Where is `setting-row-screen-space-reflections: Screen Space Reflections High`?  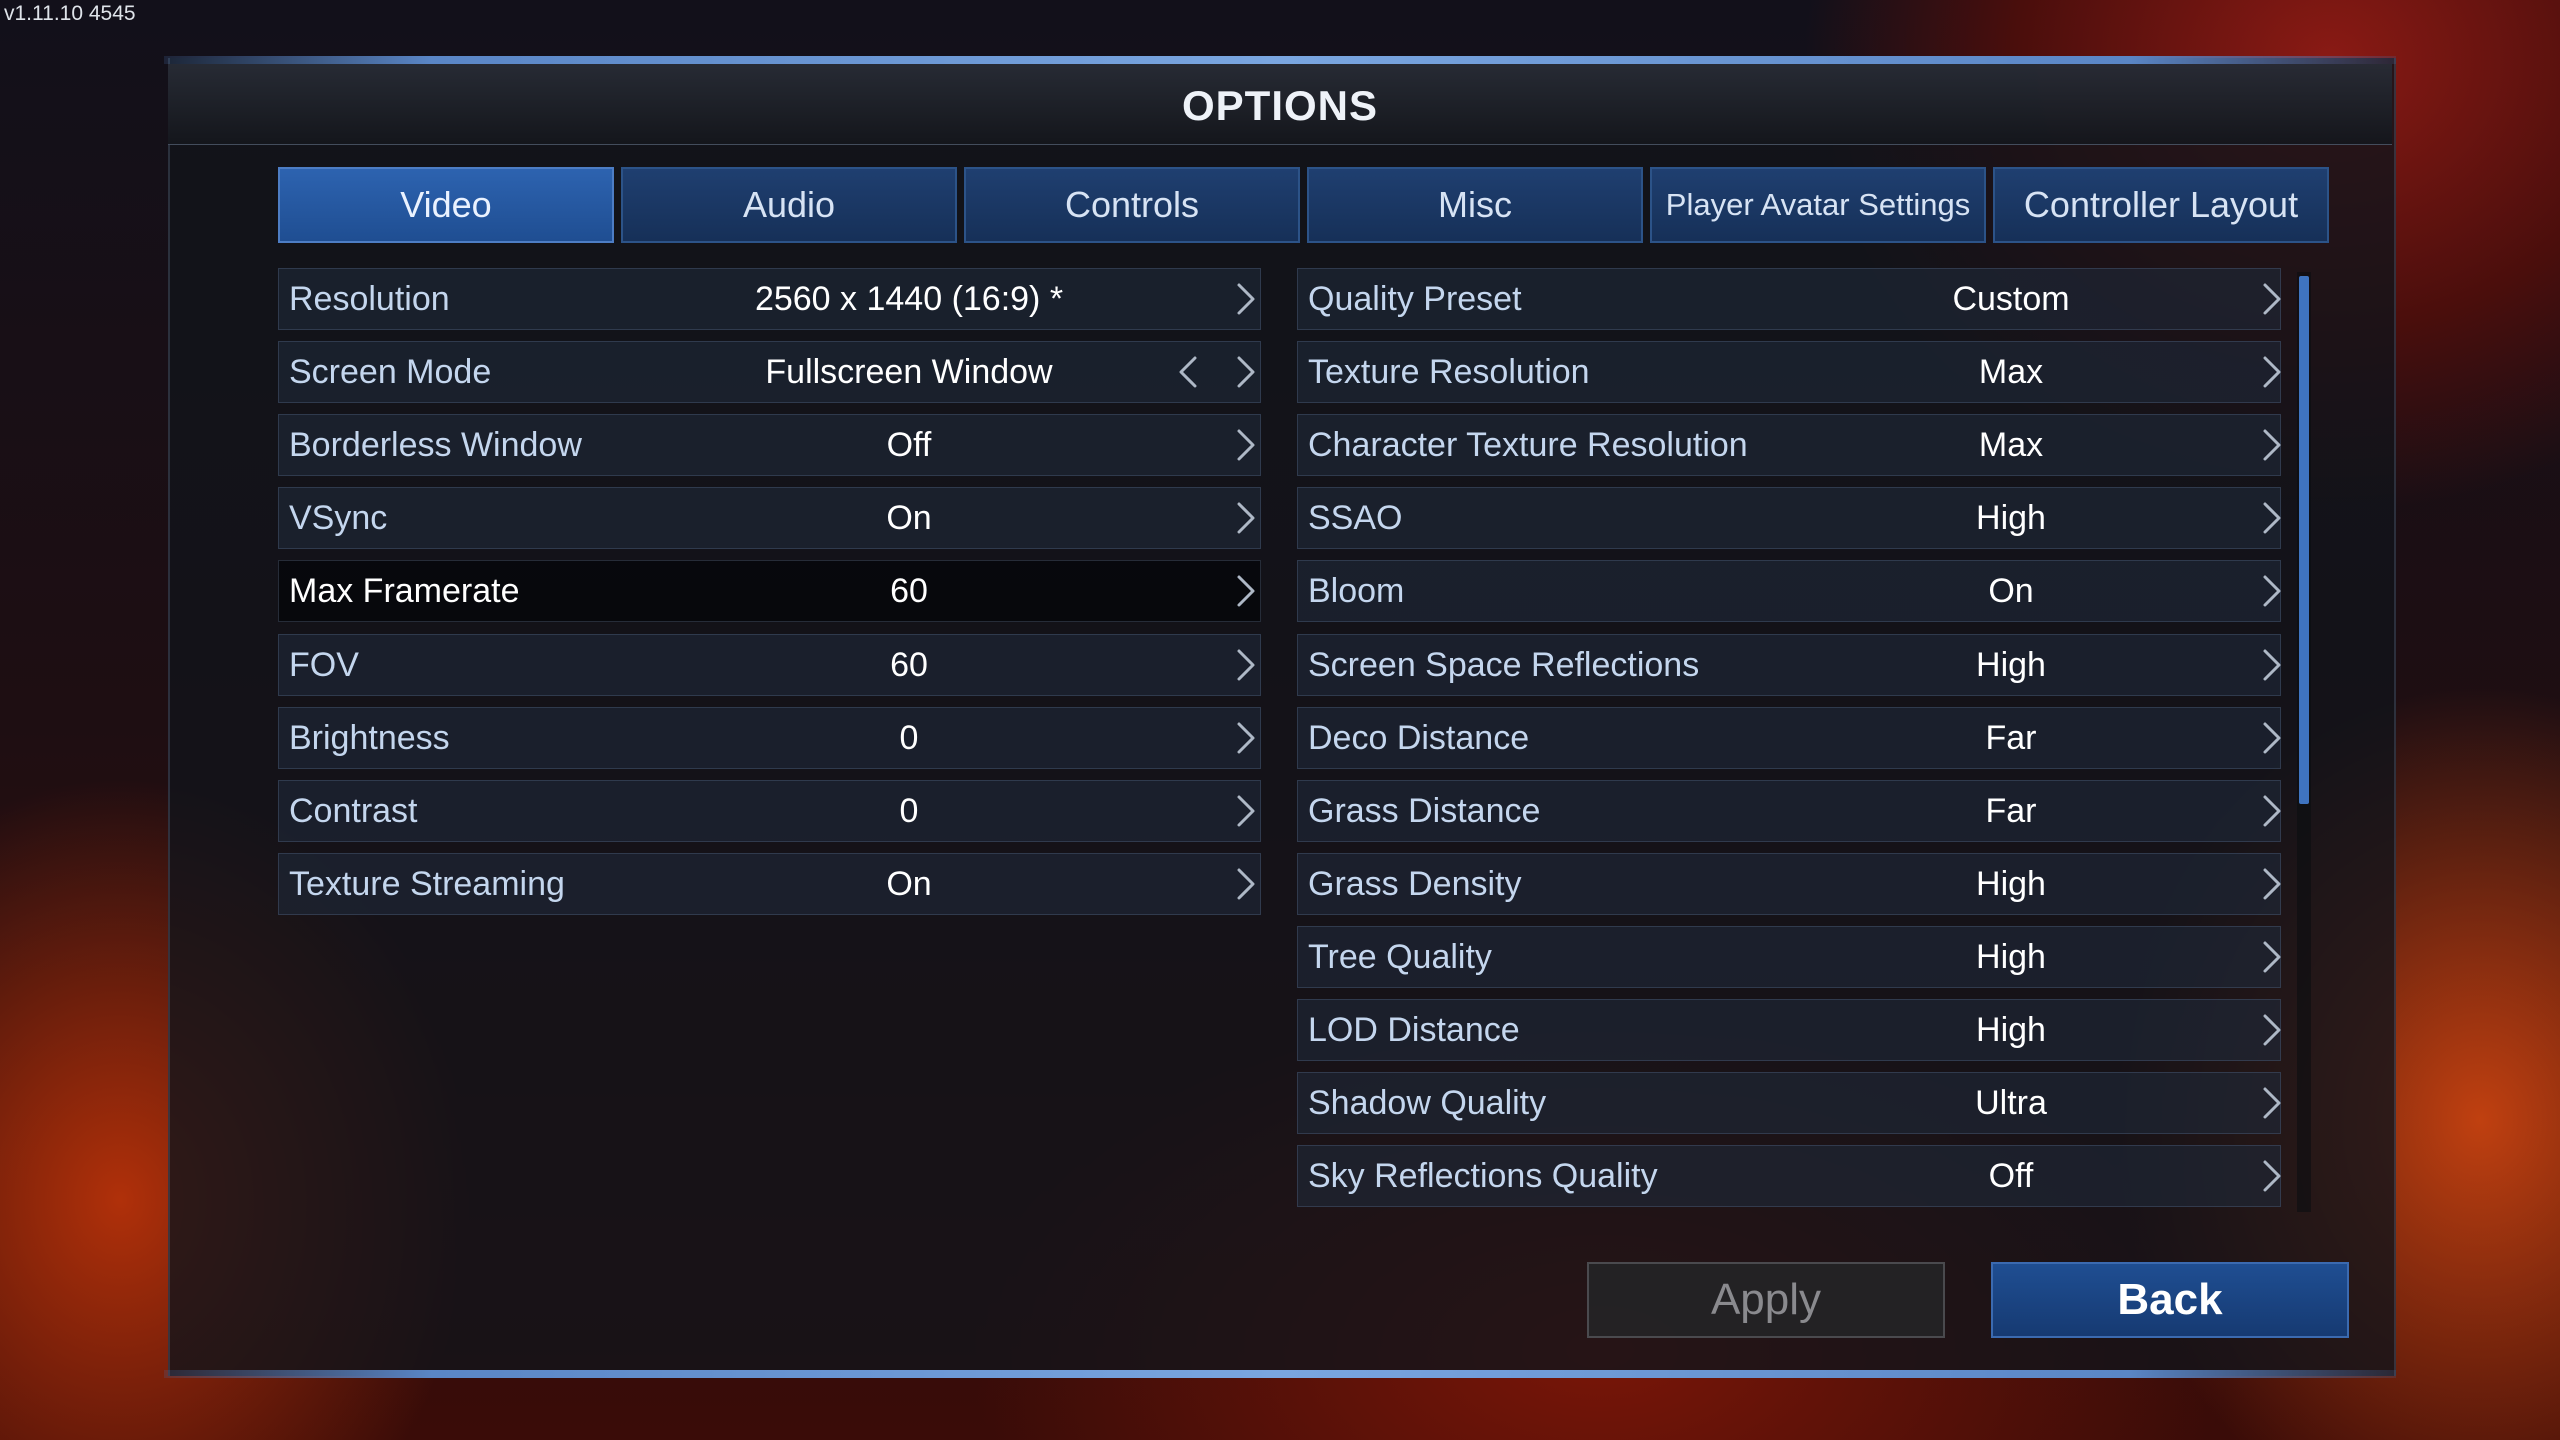 setting-row-screen-space-reflections: Screen Space Reflections High is located at coordinates (1789, 665).